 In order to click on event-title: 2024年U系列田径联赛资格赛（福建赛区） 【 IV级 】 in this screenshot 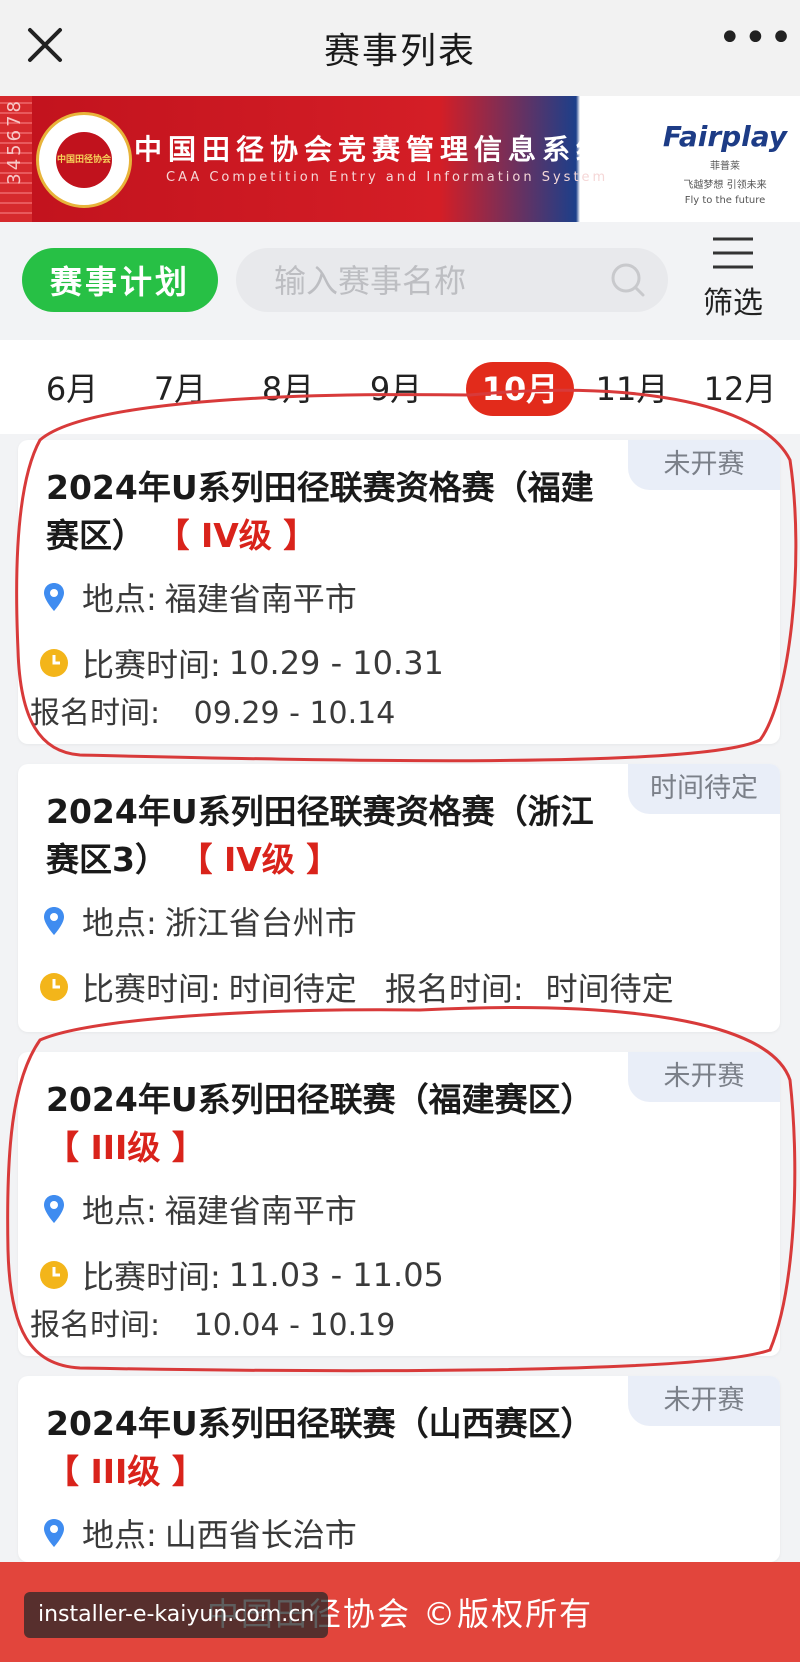, I will do `click(336, 512)`.